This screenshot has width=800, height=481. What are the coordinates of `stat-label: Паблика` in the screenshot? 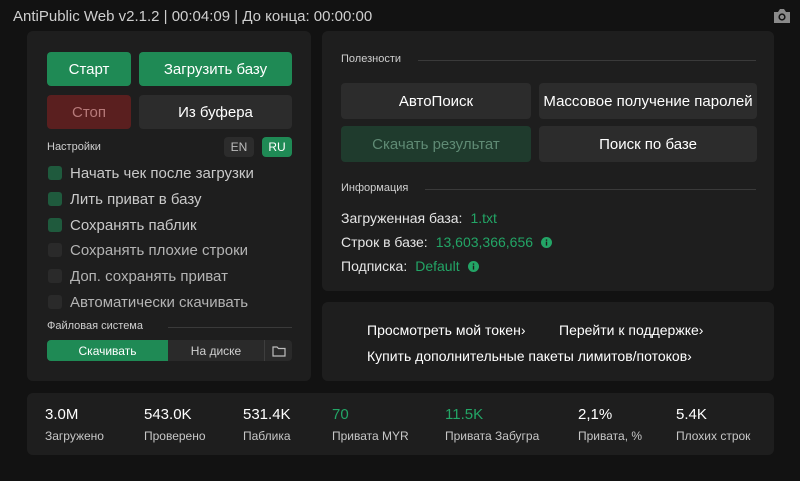 It's located at (267, 436).